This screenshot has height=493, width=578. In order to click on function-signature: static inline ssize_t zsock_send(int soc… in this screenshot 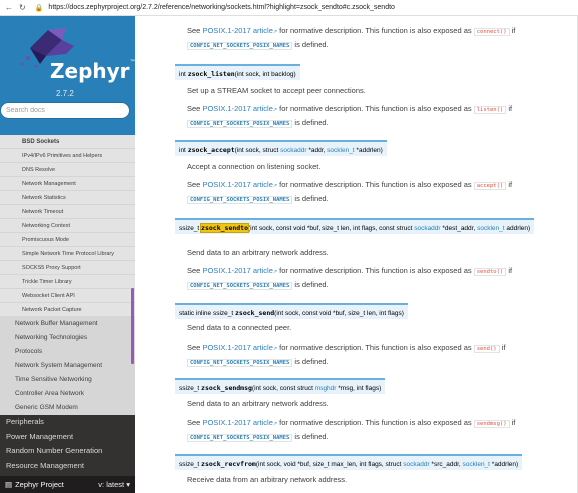, I will do `click(291, 311)`.